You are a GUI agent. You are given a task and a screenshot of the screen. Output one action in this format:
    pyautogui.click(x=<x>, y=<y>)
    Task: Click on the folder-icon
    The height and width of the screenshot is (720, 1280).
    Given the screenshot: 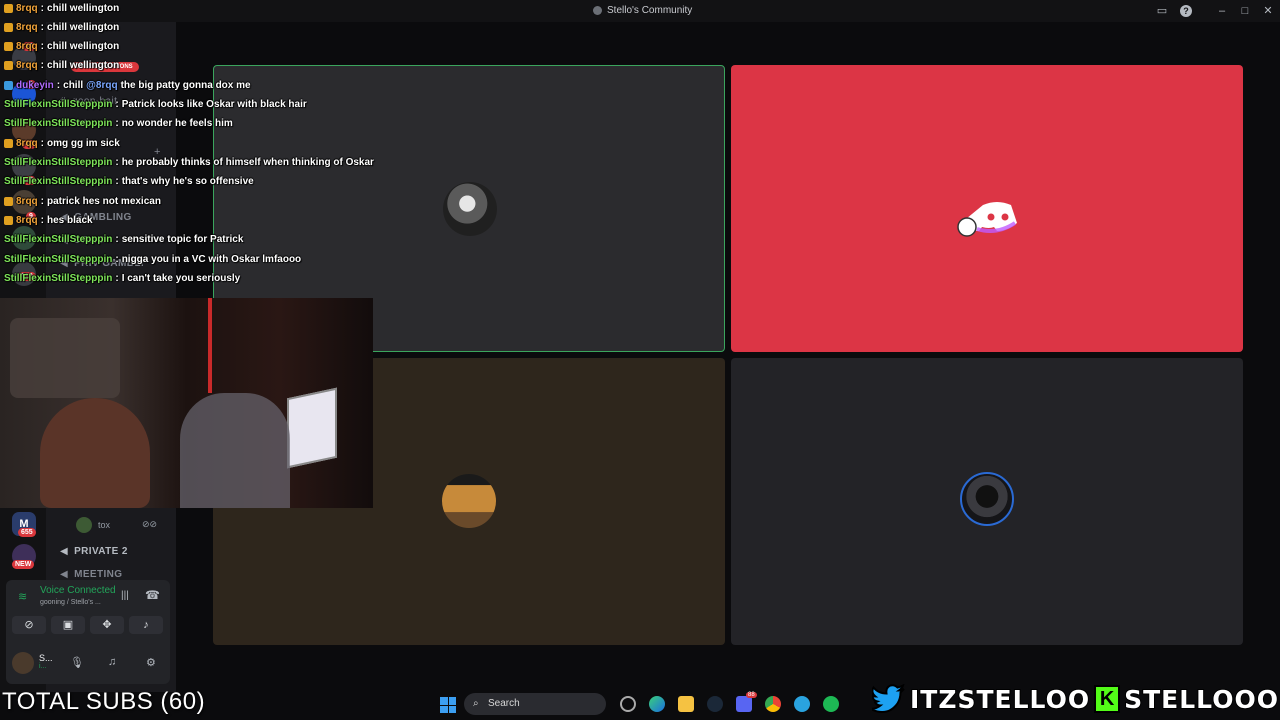 What is the action you would take?
    pyautogui.click(x=686, y=704)
    